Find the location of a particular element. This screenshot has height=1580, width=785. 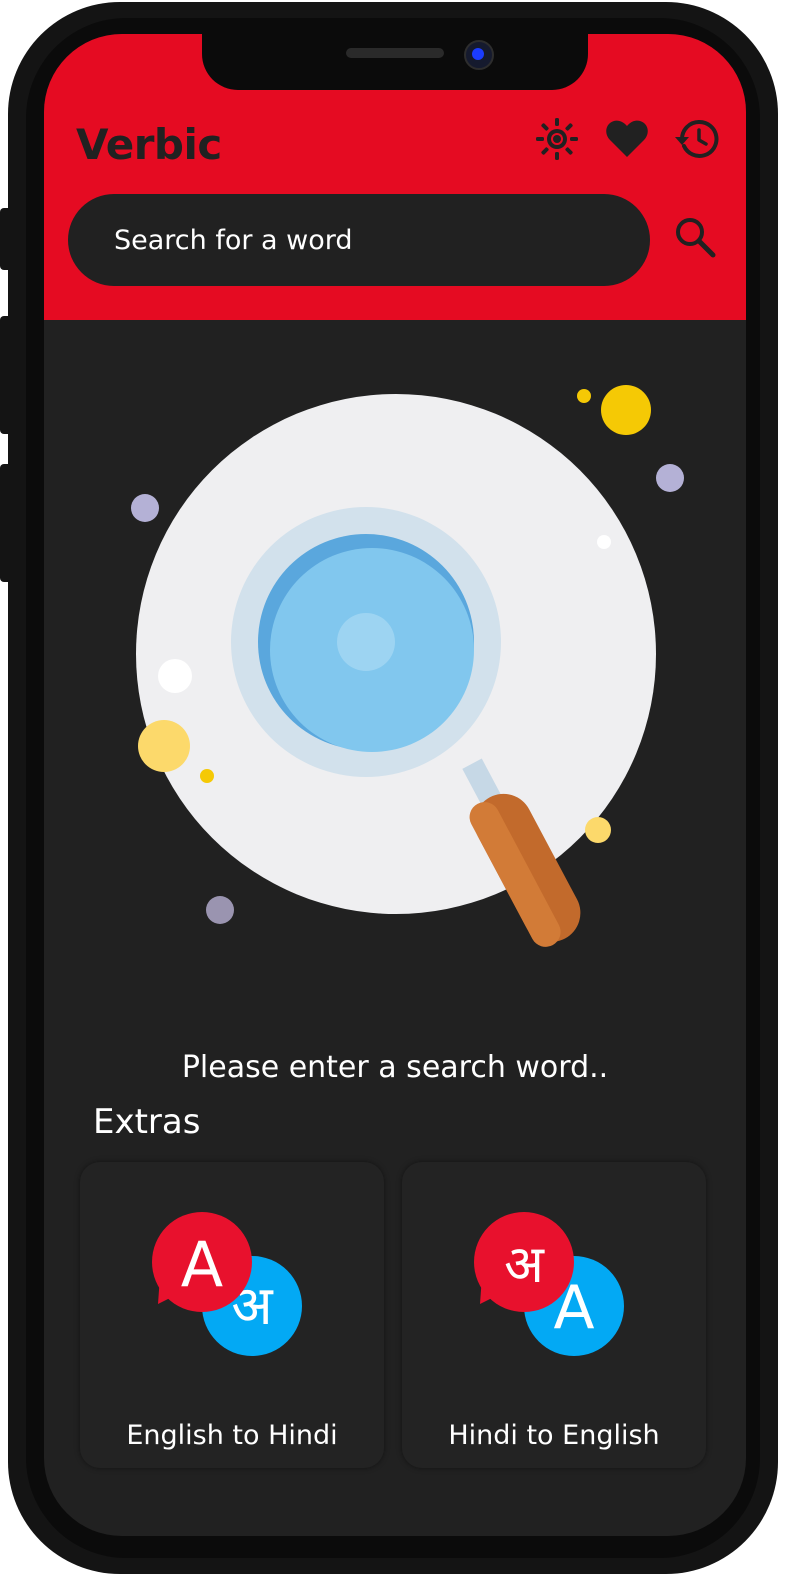

empty-state-message: Please enter a search word.. is located at coordinates (395, 1067).